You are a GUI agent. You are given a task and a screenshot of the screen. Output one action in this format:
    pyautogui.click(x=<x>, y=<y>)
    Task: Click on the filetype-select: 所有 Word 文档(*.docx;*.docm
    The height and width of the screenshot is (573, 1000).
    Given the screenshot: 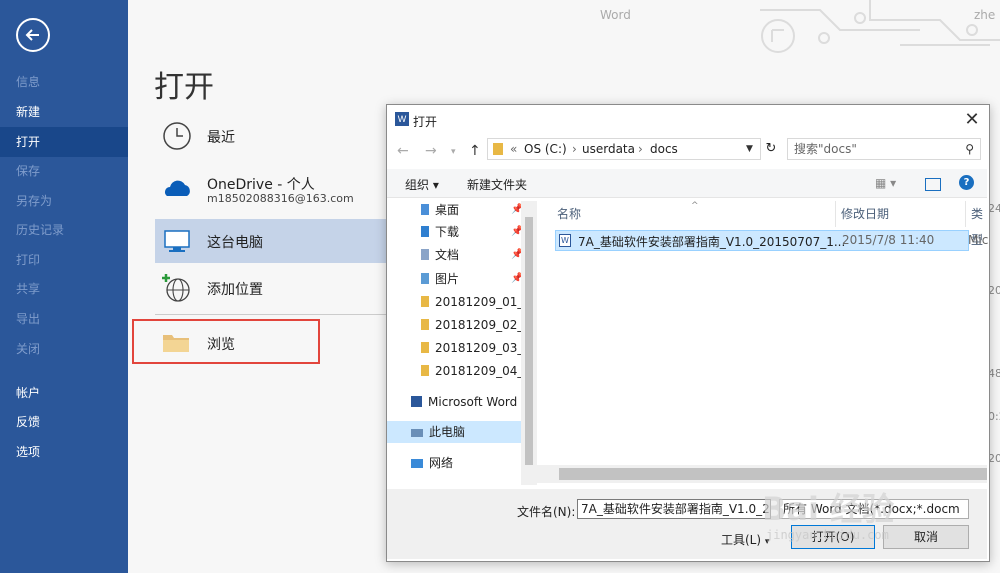 What is the action you would take?
    pyautogui.click(x=874, y=509)
    